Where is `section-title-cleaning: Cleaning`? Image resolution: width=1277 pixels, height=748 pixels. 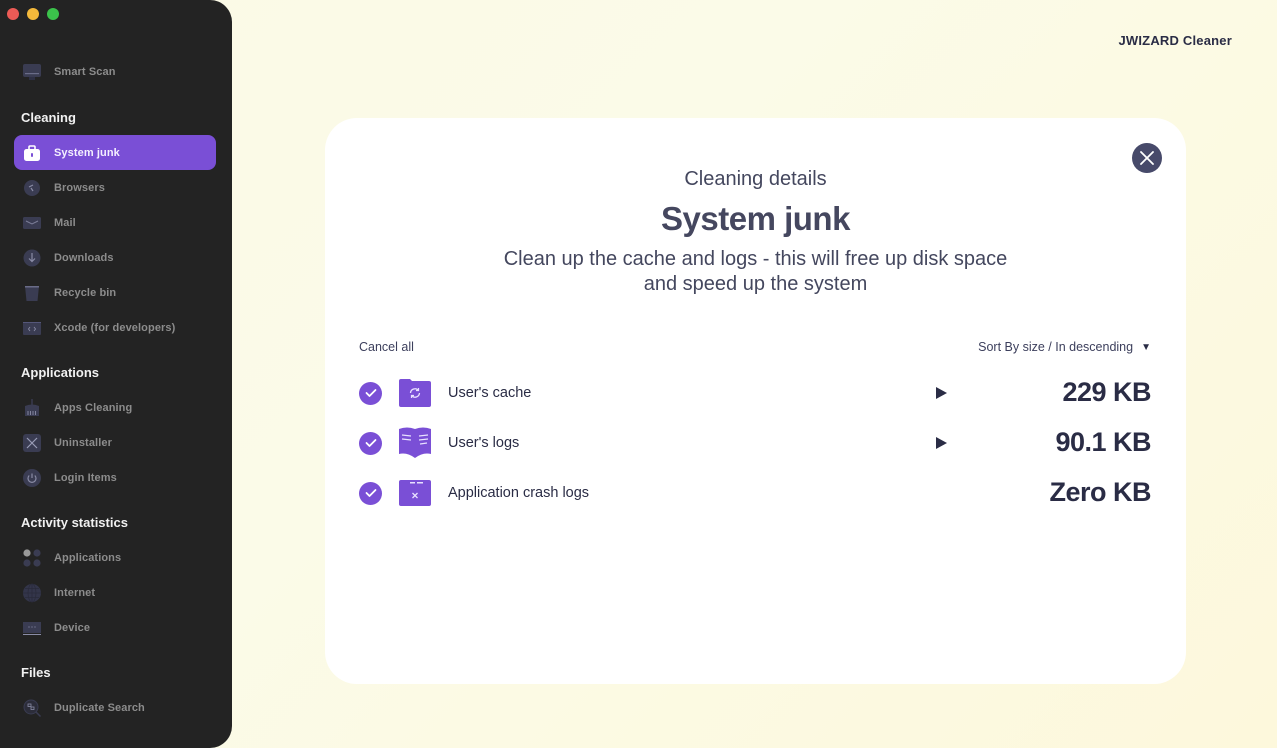 section-title-cleaning: Cleaning is located at coordinates (48, 117).